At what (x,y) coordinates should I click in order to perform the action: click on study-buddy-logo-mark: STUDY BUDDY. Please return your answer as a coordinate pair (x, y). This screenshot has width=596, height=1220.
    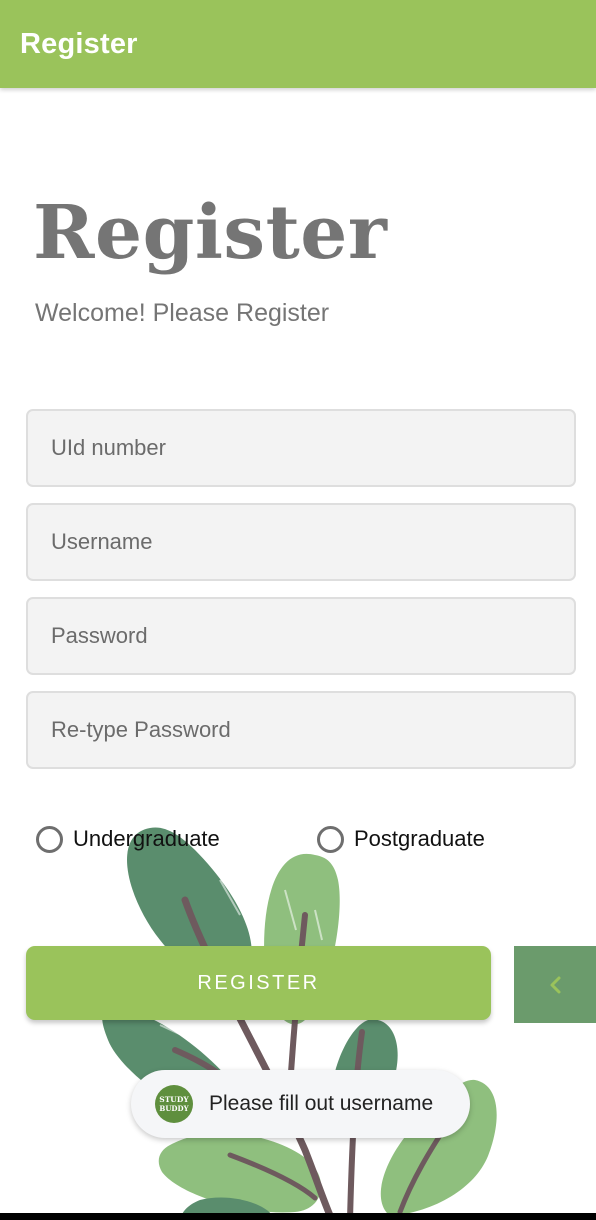
    Looking at the image, I should click on (174, 1104).